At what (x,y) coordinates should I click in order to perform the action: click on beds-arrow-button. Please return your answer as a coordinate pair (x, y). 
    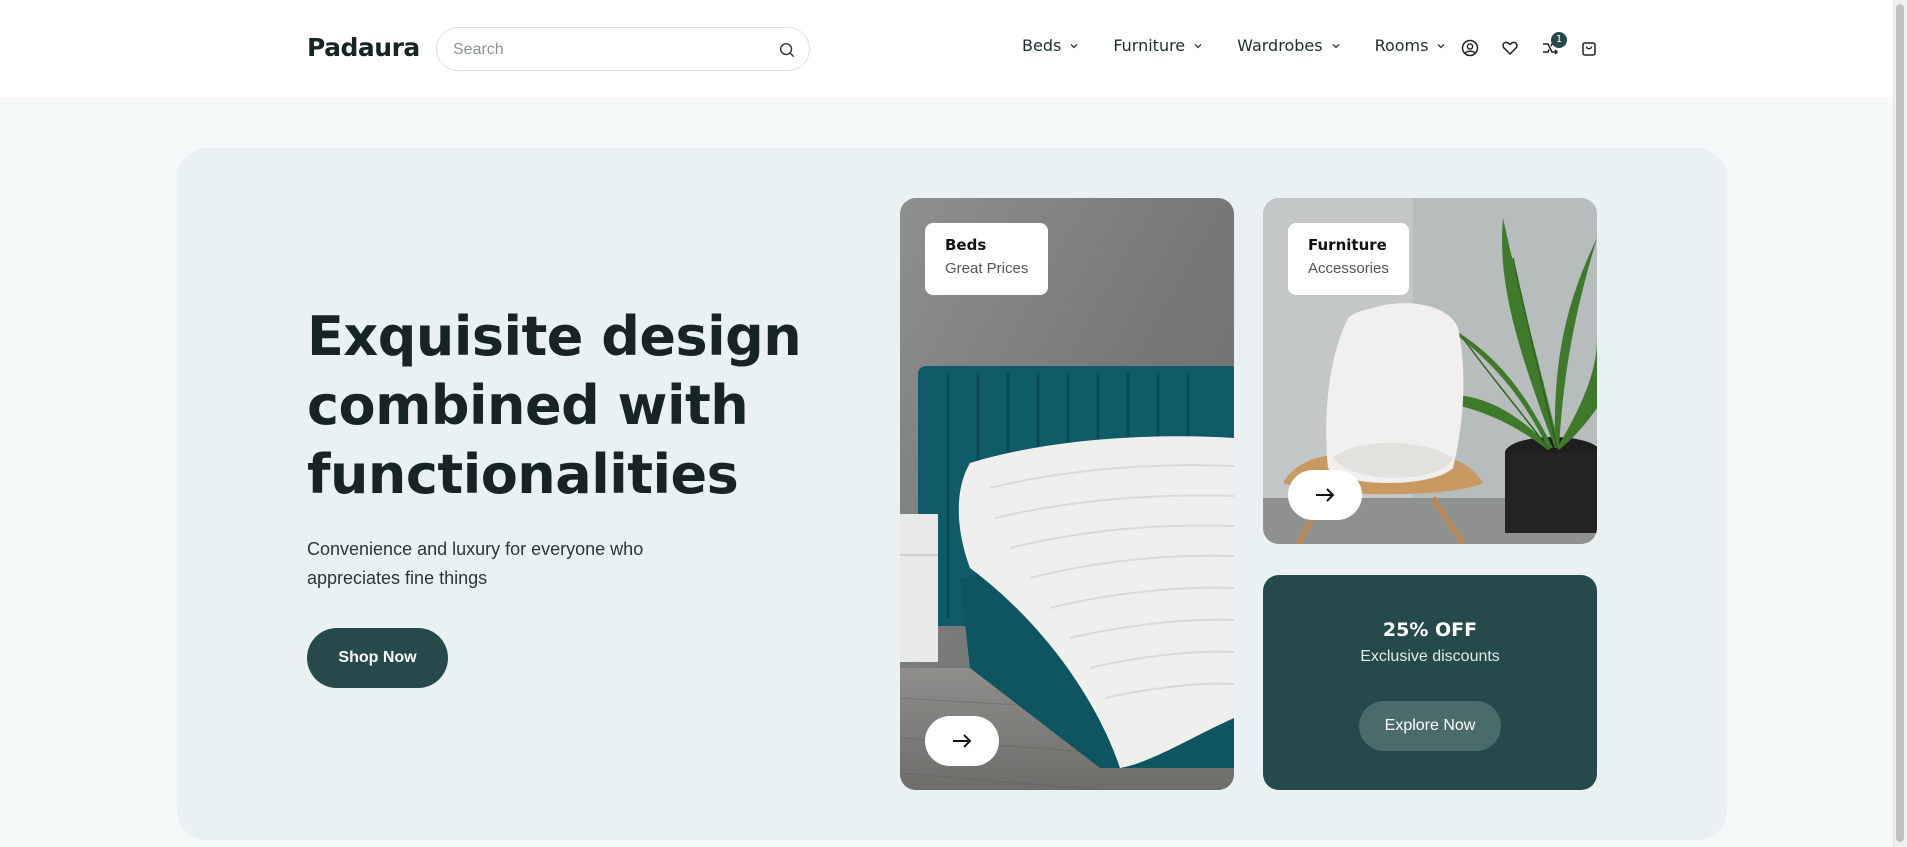
    Looking at the image, I should click on (962, 741).